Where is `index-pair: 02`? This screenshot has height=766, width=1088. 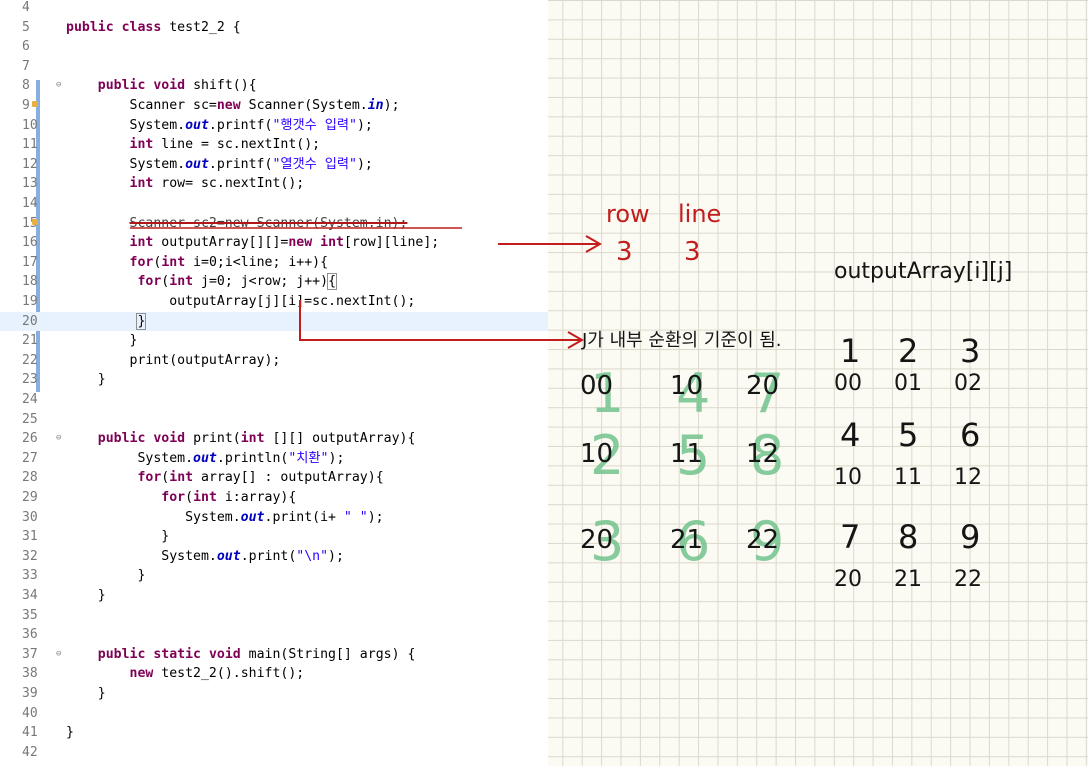 index-pair: 02 is located at coordinates (968, 383).